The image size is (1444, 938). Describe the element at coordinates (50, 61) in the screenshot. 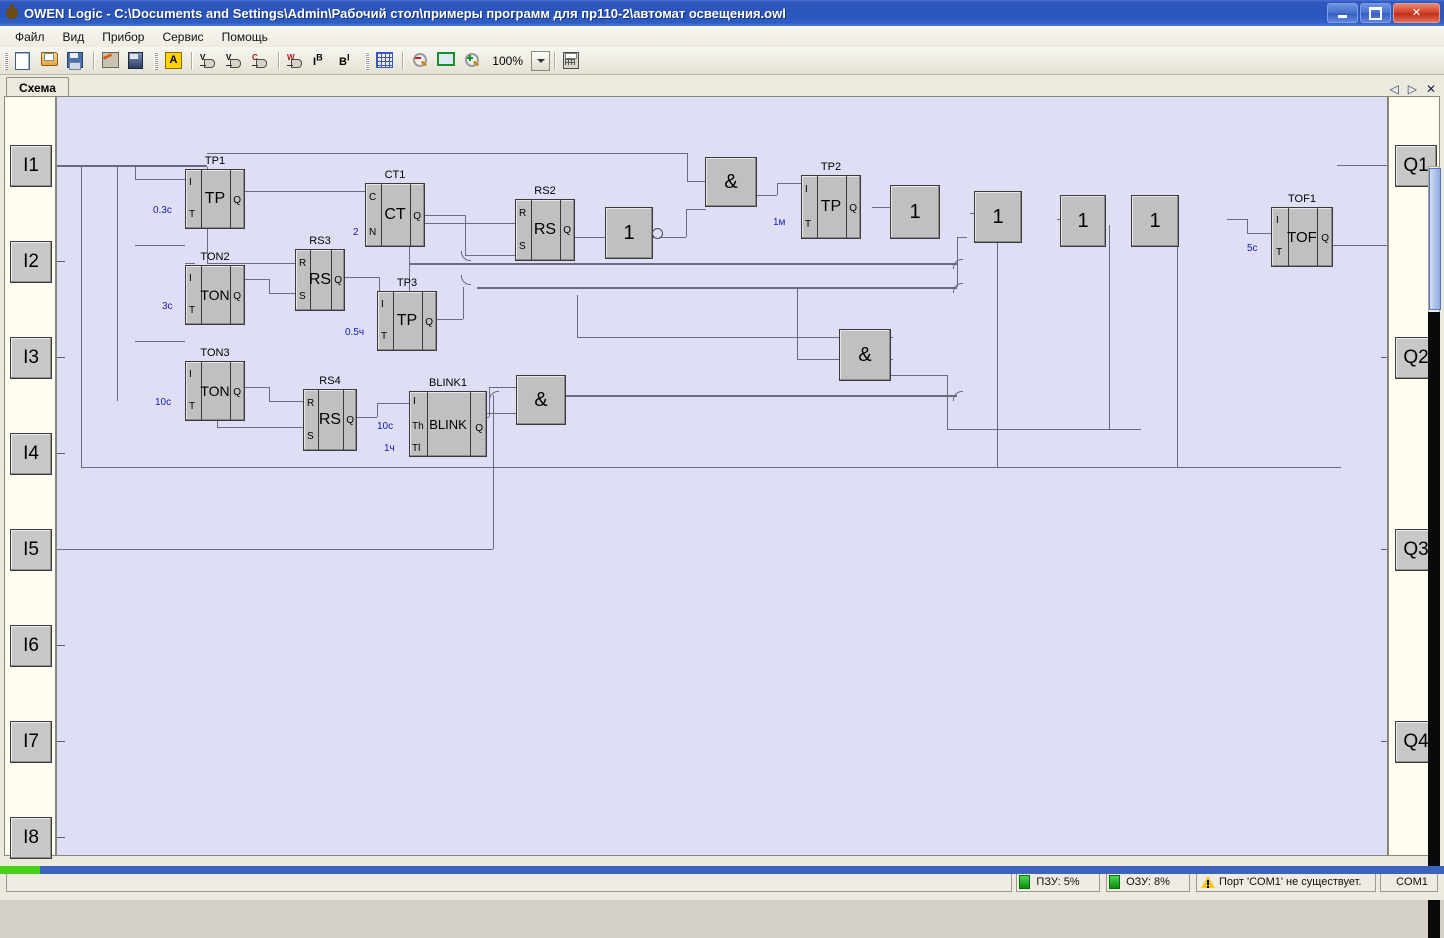

I see `open-file-button` at that location.